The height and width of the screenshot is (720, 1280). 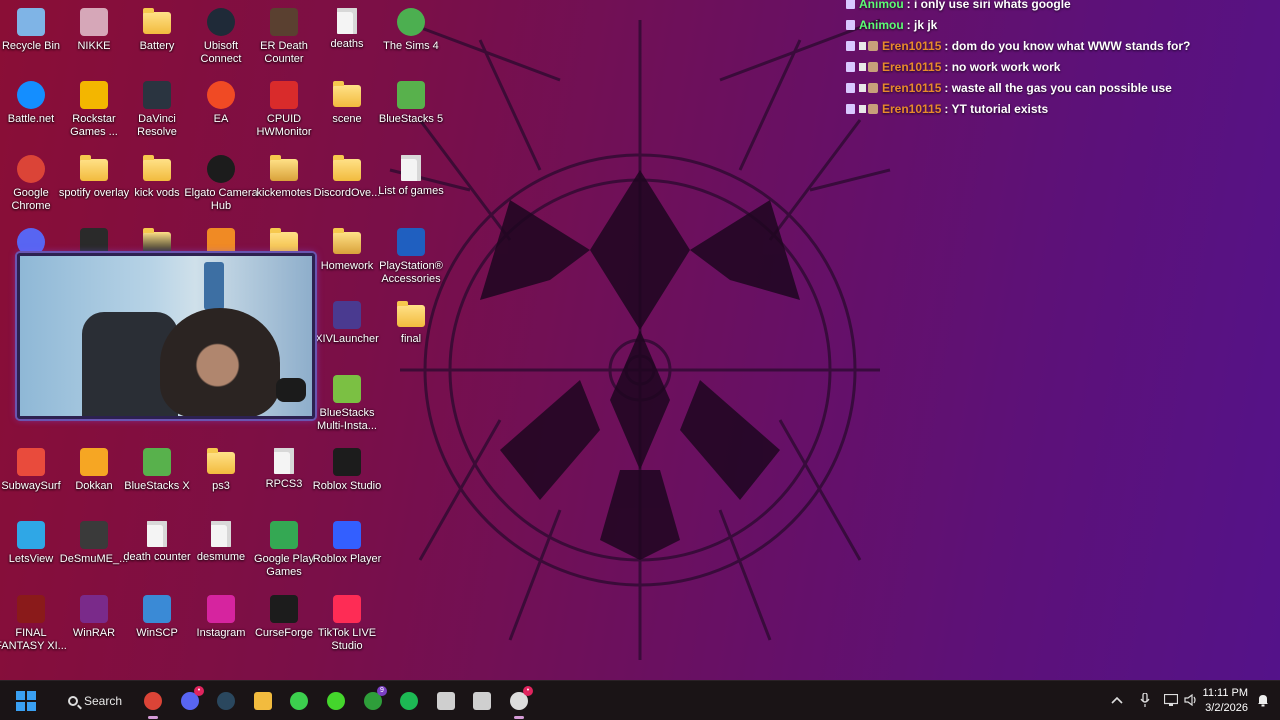 What do you see at coordinates (1263, 700) in the screenshot?
I see `notification-bell-icon` at bounding box center [1263, 700].